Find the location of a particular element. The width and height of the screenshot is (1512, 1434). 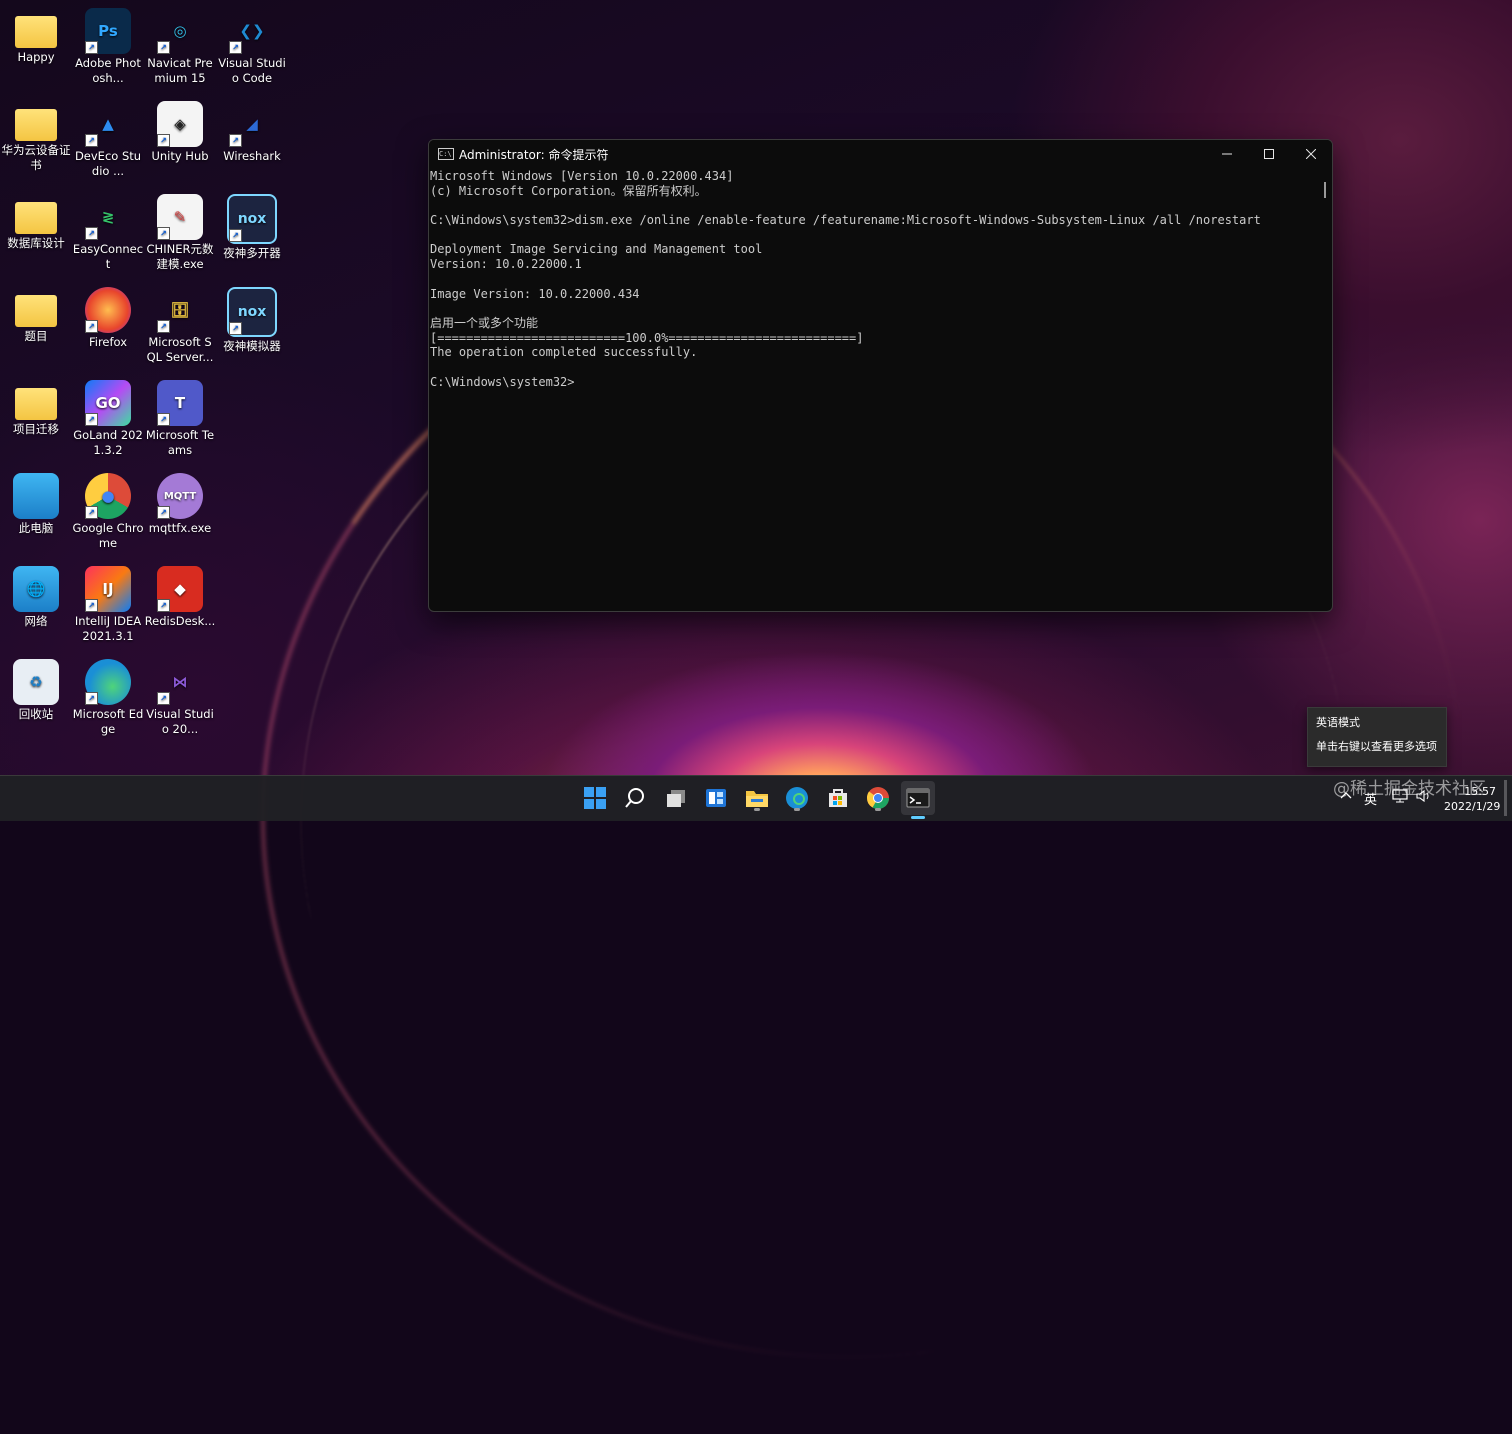

cmd-titlebar: C:\ Administrator: 命令提示符 is located at coordinates (880, 154).